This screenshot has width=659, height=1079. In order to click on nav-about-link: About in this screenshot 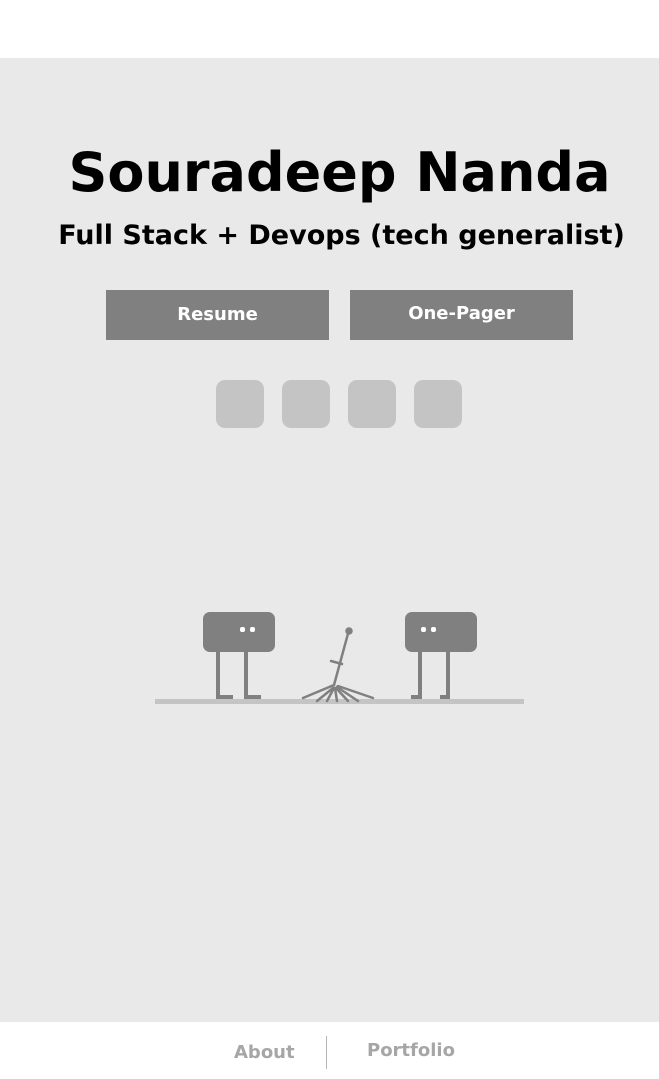, I will do `click(264, 1052)`.